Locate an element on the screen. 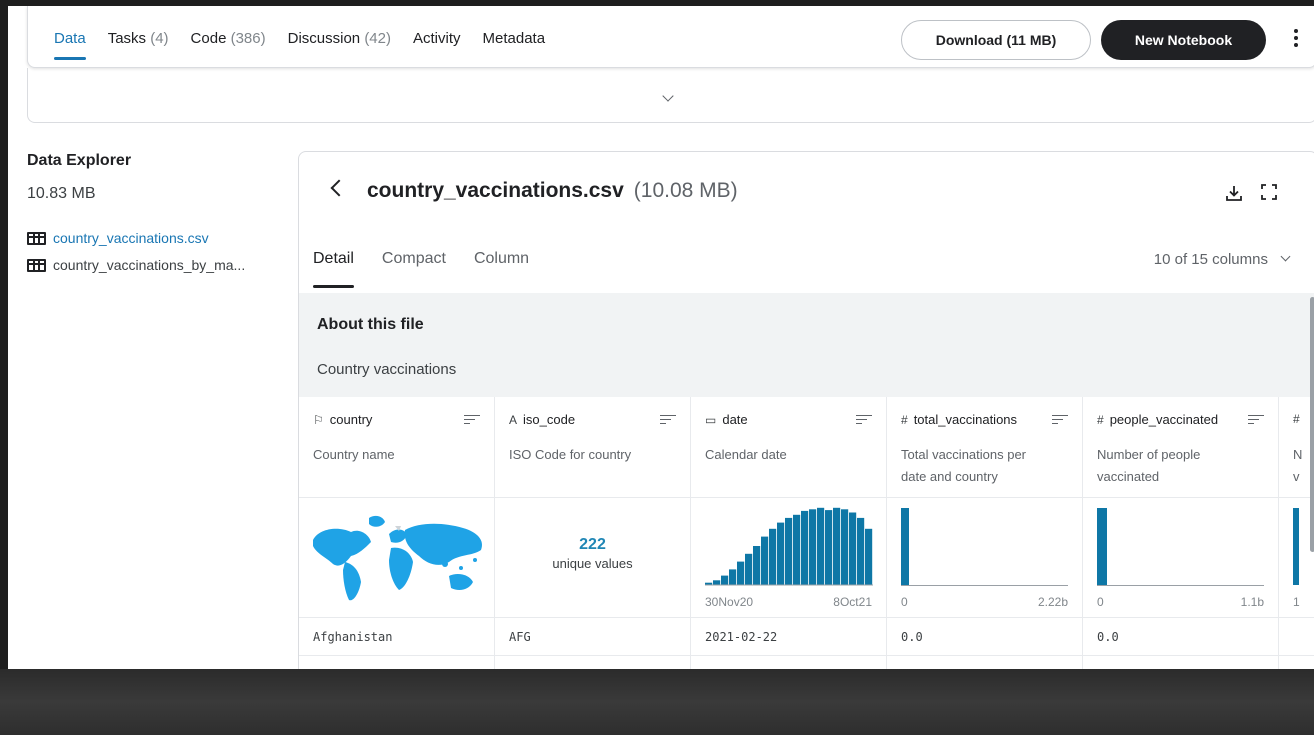 This screenshot has height=735, width=1314. column-name: date is located at coordinates (735, 419).